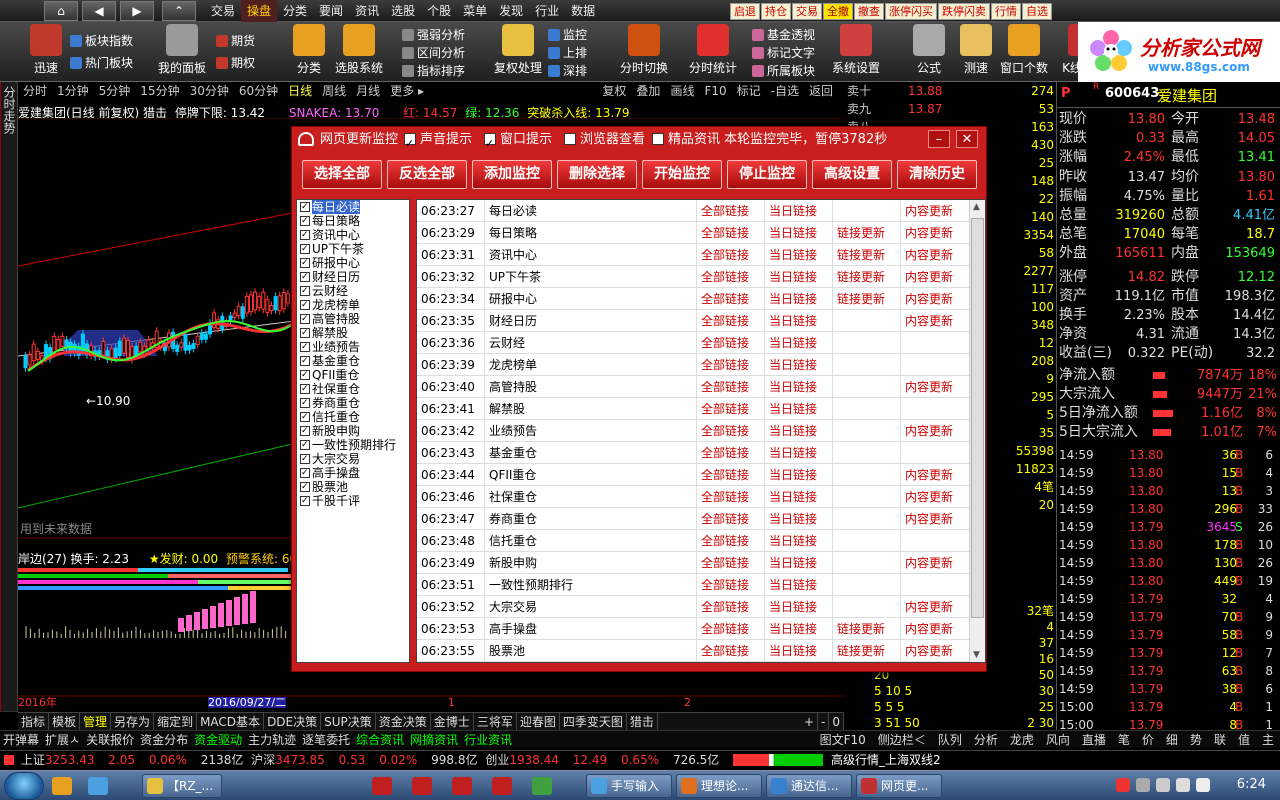  I want to click on toolbar-small-button: 上排, so click(567, 53).